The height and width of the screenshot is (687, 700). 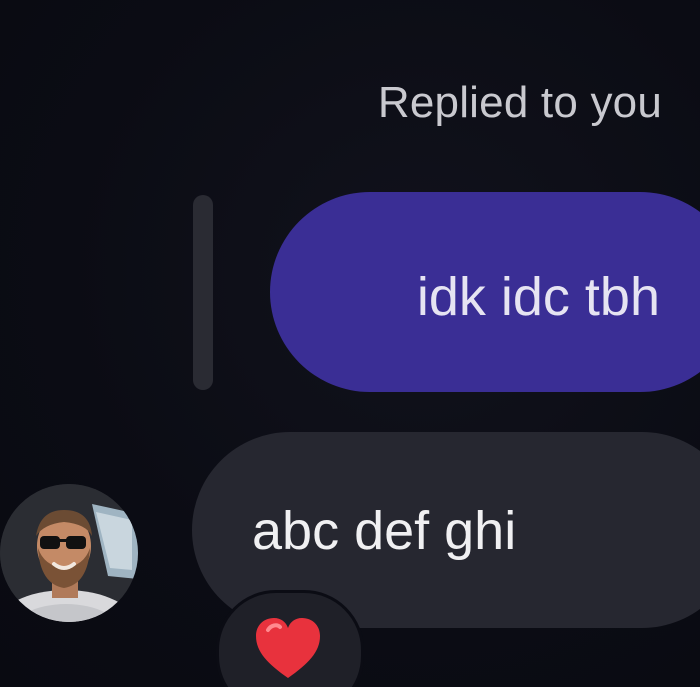 What do you see at coordinates (288, 648) in the screenshot?
I see `heart-icon` at bounding box center [288, 648].